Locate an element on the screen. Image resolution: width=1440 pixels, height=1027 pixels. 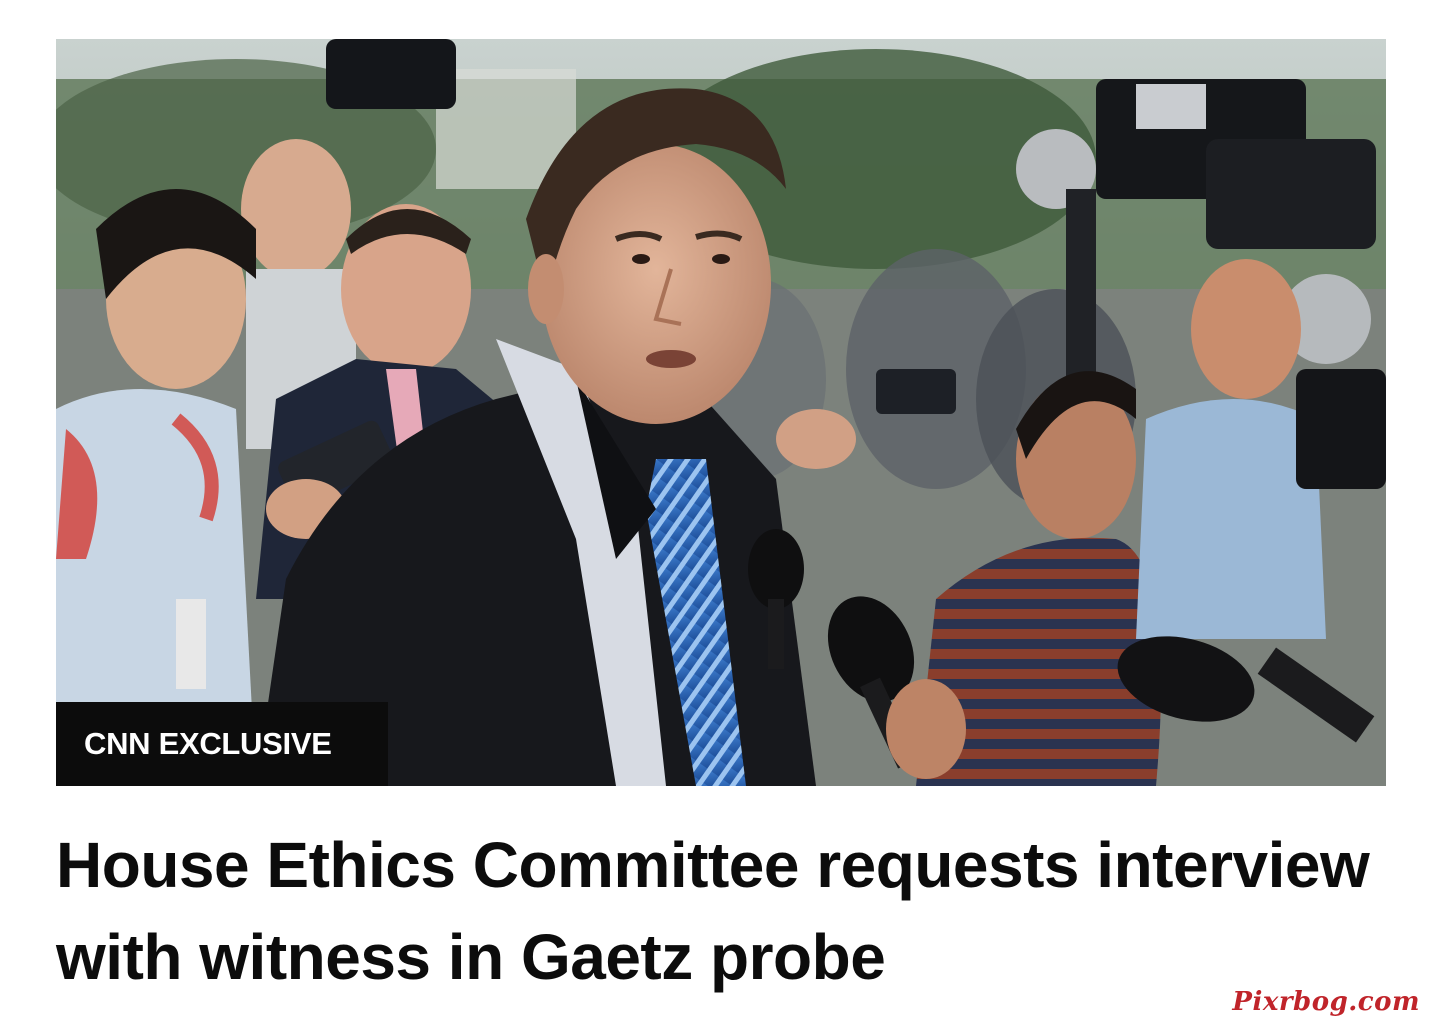
watermark-logo: Pixrbog.com is located at coordinates (1326, 1002).